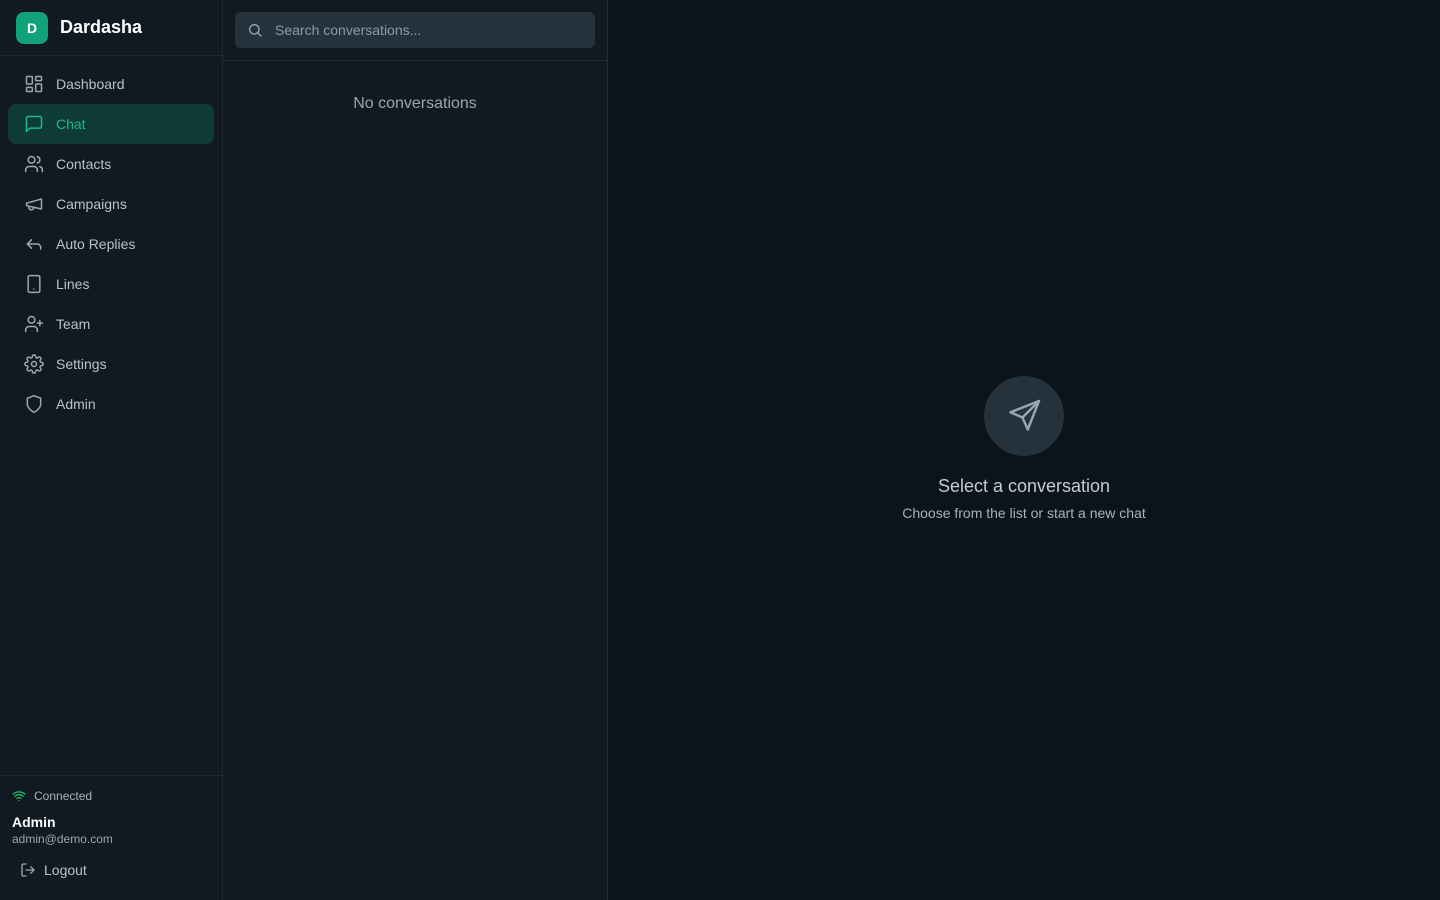  Describe the element at coordinates (111, 124) in the screenshot. I see `nav-item-chat: Chat` at that location.